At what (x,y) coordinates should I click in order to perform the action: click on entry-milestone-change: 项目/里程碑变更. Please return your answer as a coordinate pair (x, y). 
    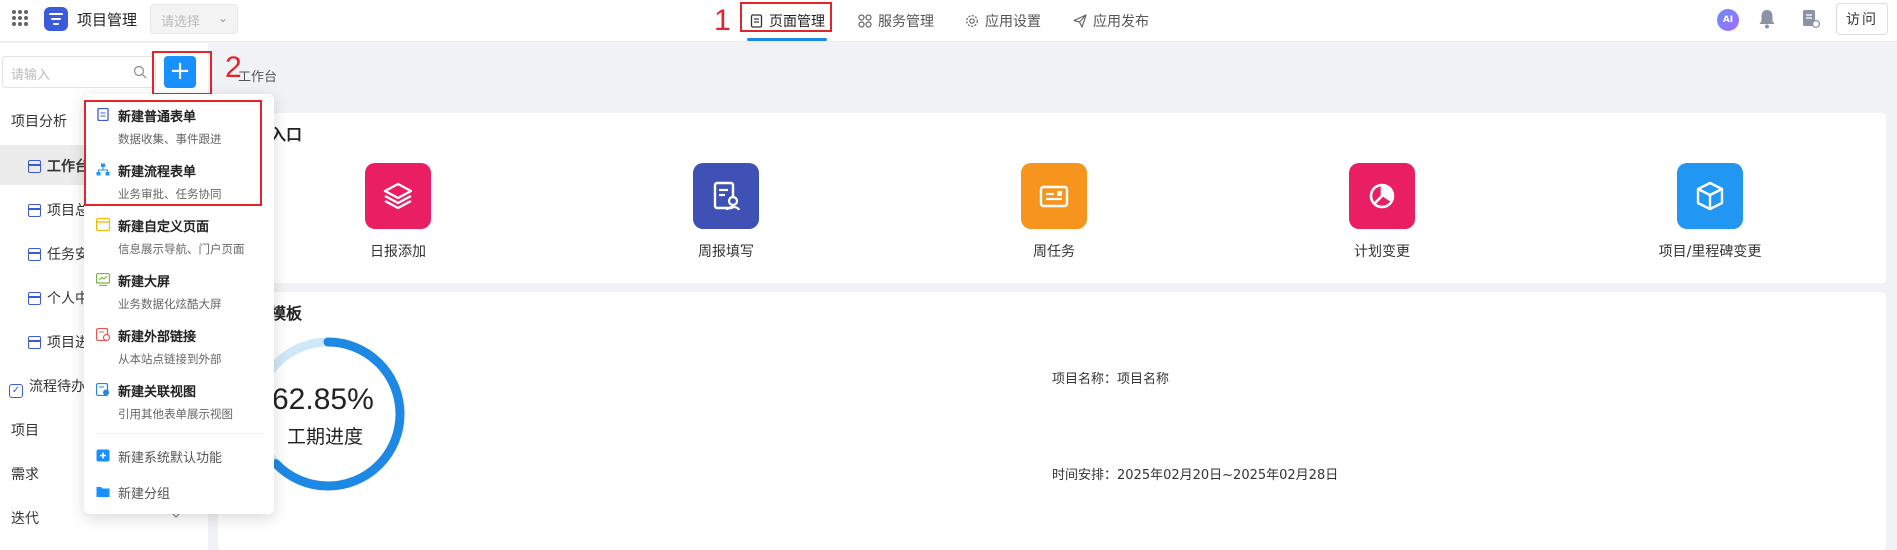
    Looking at the image, I should click on (1710, 212).